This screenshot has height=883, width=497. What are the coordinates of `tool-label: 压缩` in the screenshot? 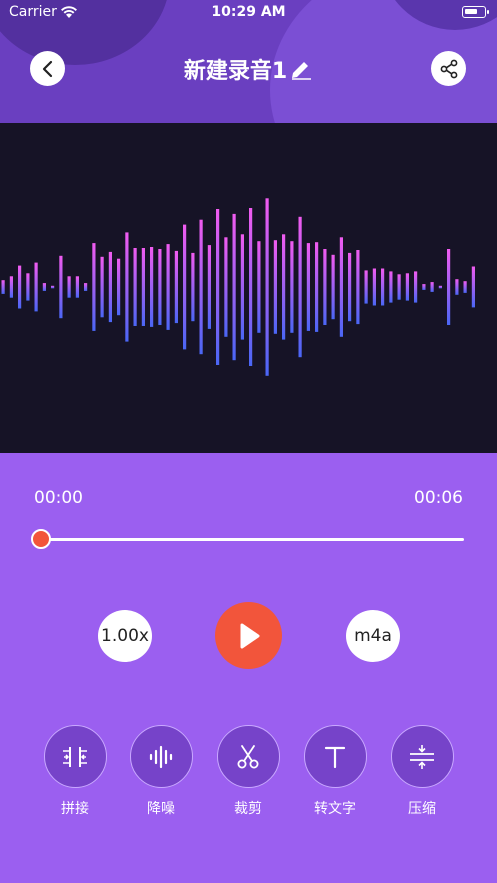 It's located at (422, 809).